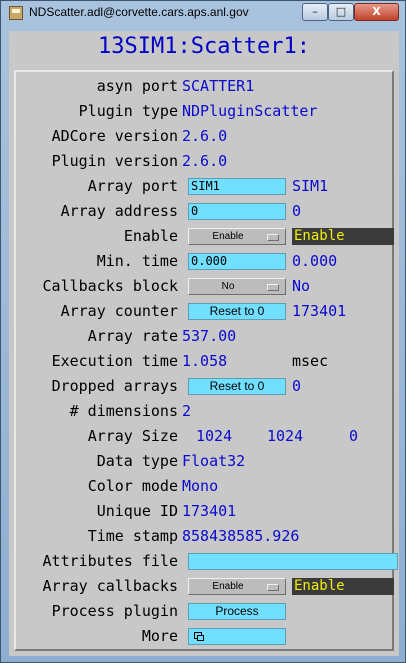  I want to click on array-counter-readback: 173401, so click(319, 311).